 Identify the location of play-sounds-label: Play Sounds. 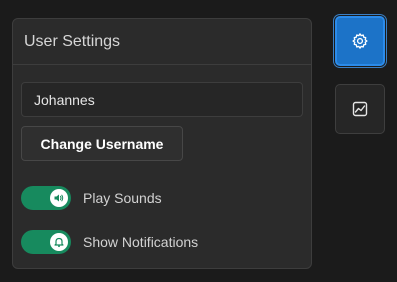
(122, 198).